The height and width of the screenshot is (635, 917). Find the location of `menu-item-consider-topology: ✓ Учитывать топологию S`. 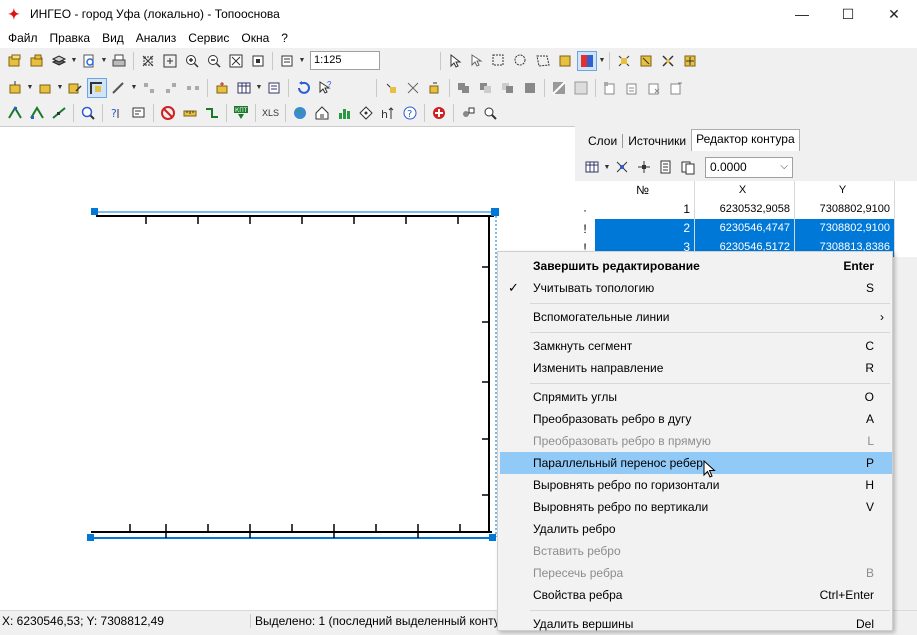

menu-item-consider-topology: ✓ Учитывать топологию S is located at coordinates (696, 288).